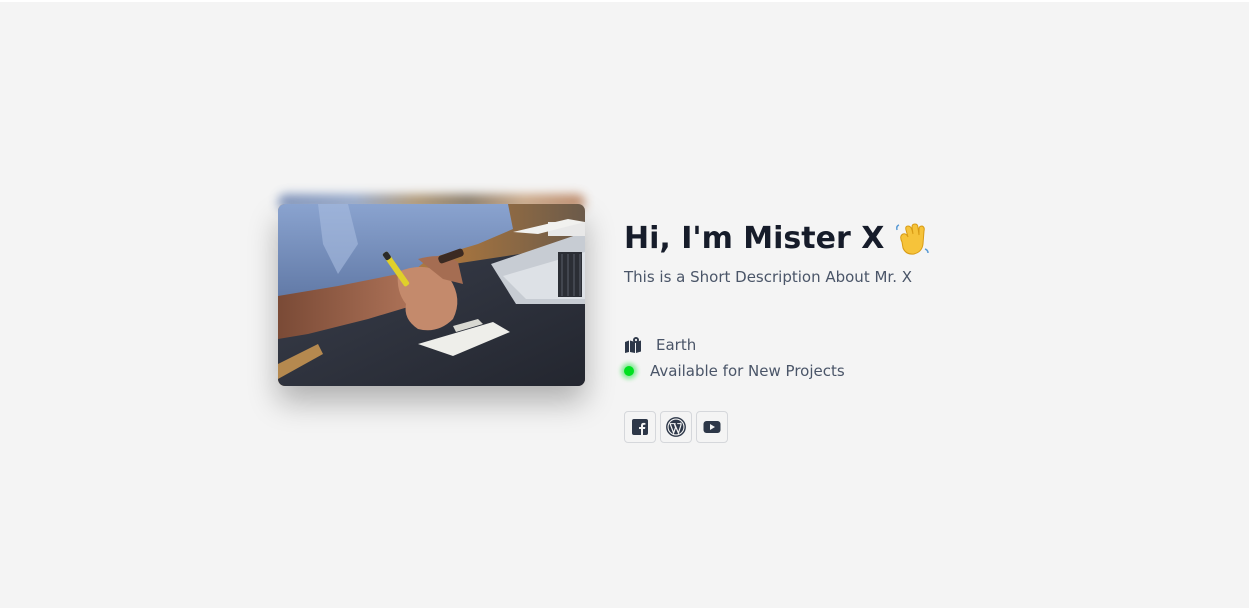  What do you see at coordinates (747, 371) in the screenshot?
I see `availability-text: Available for New Projects` at bounding box center [747, 371].